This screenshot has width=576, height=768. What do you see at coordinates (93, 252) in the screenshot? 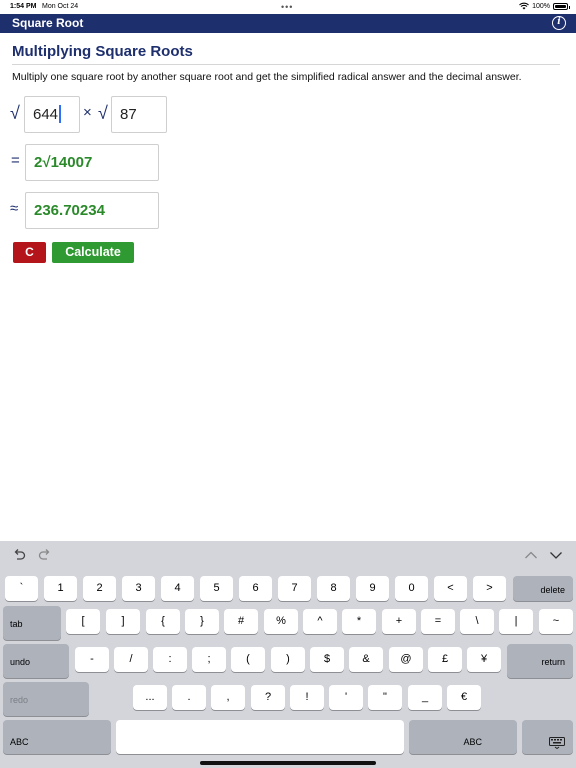
I see `calculate-button: Calculate` at bounding box center [93, 252].